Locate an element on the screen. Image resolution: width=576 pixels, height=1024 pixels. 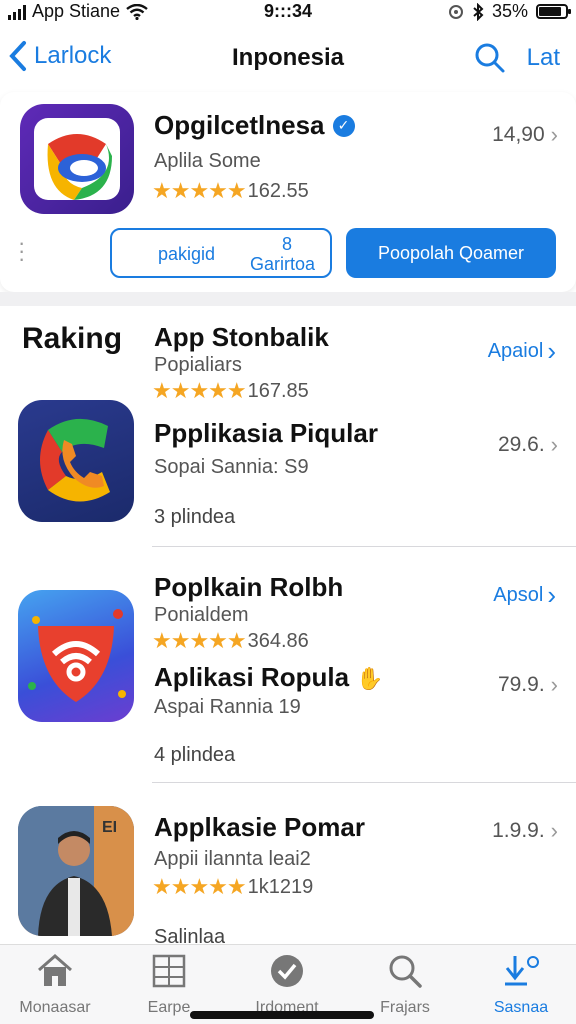
price-label: 14,90 is located at coordinates (518, 134).